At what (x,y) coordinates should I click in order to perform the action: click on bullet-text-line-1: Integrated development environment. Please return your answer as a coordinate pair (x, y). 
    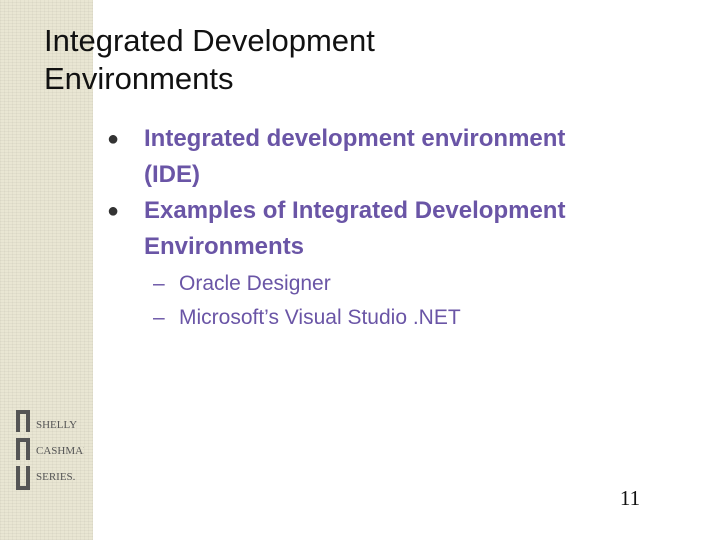
    Looking at the image, I should click on (355, 138).